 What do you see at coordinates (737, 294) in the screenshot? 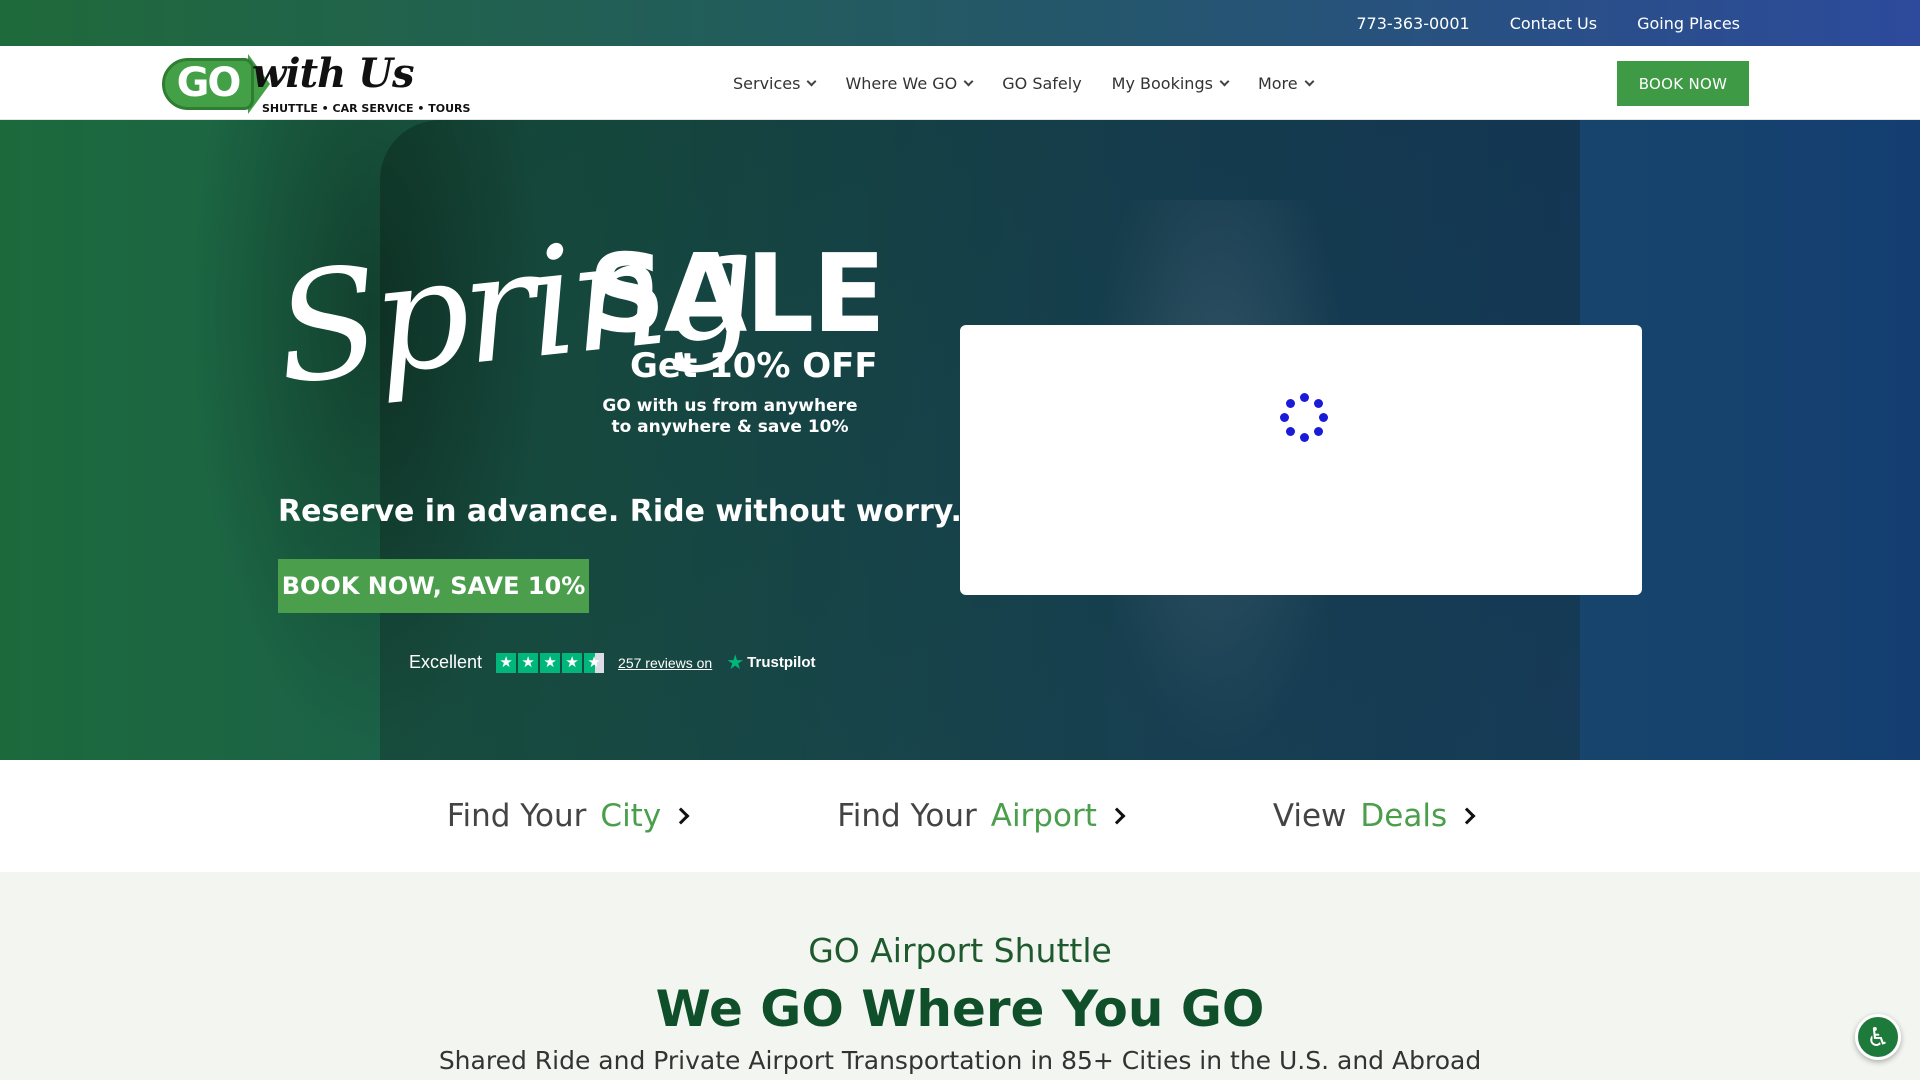
I see `sale-title: SALE` at bounding box center [737, 294].